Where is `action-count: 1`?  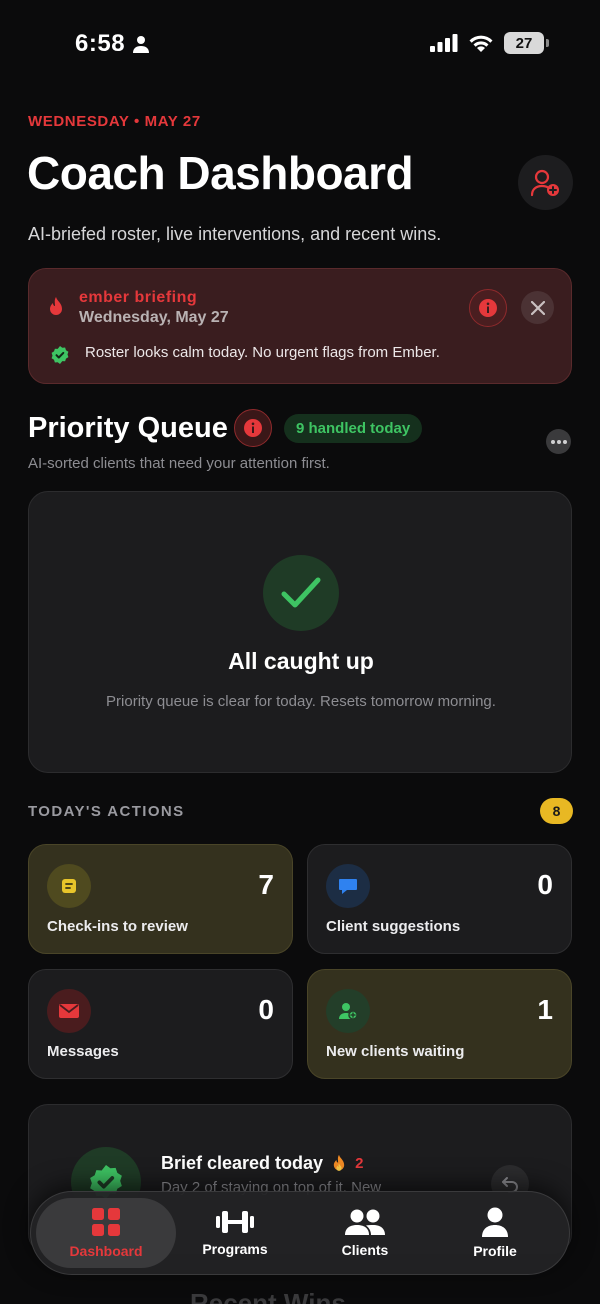 action-count: 1 is located at coordinates (545, 1009).